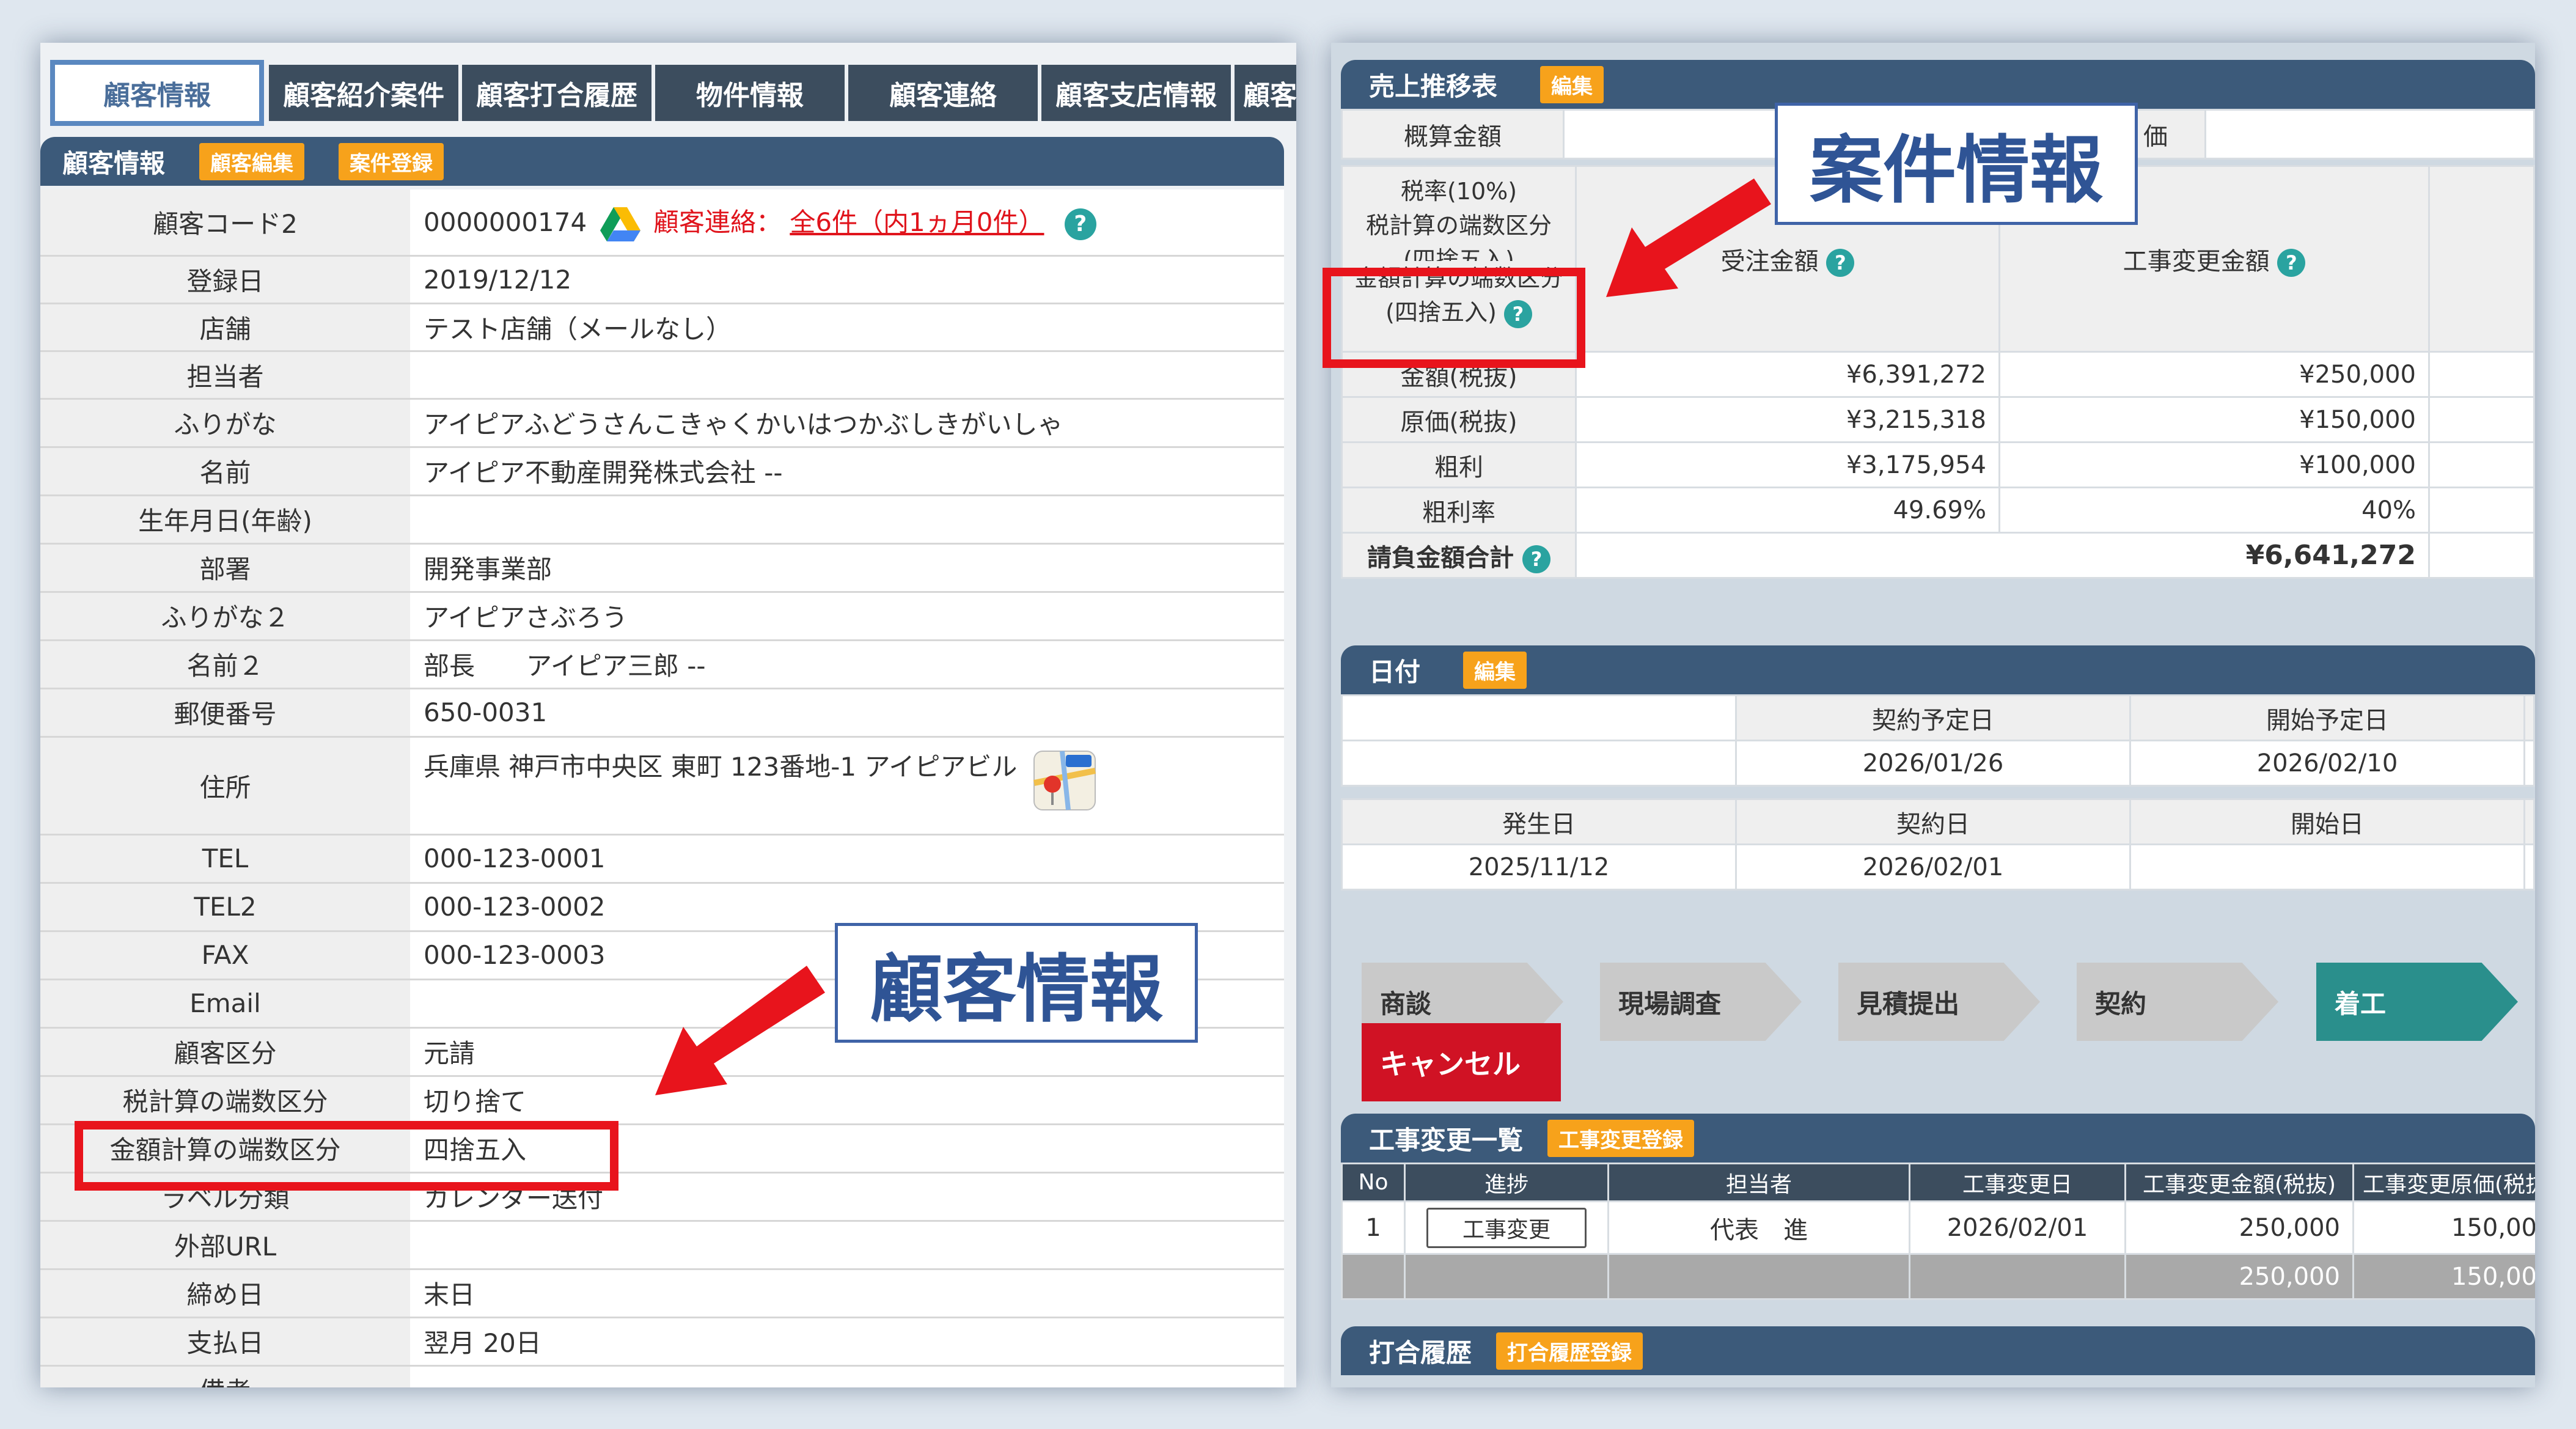 Image resolution: width=2576 pixels, height=1429 pixels. I want to click on row-label: 原価(税抜), so click(1459, 420).